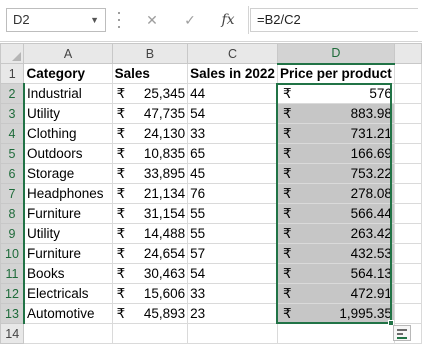  What do you see at coordinates (94, 20) in the screenshot?
I see `chevron-down-icon: ▼` at bounding box center [94, 20].